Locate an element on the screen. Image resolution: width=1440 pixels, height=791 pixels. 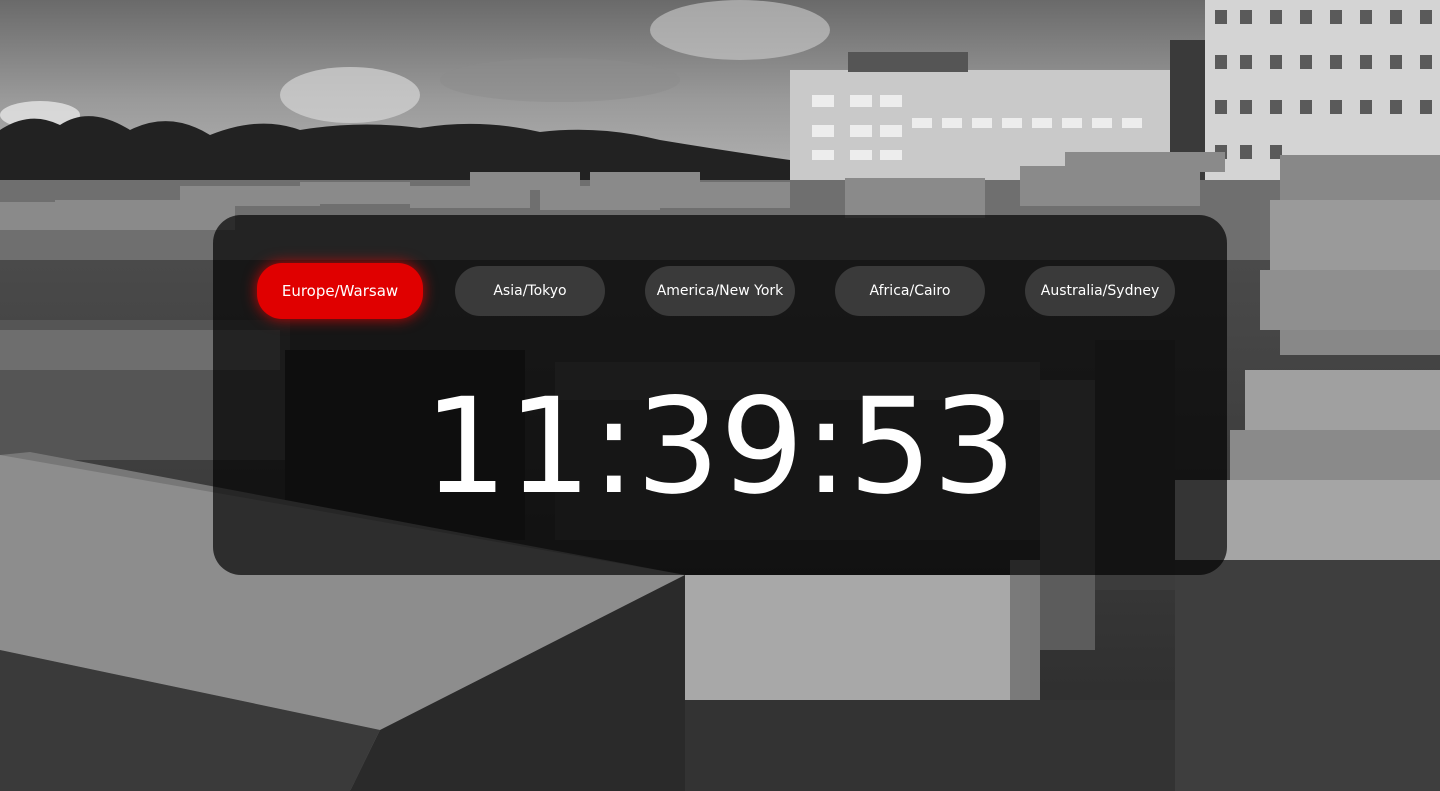
tab-europe-warsaw: Europe/Warsaw is located at coordinates (340, 291).